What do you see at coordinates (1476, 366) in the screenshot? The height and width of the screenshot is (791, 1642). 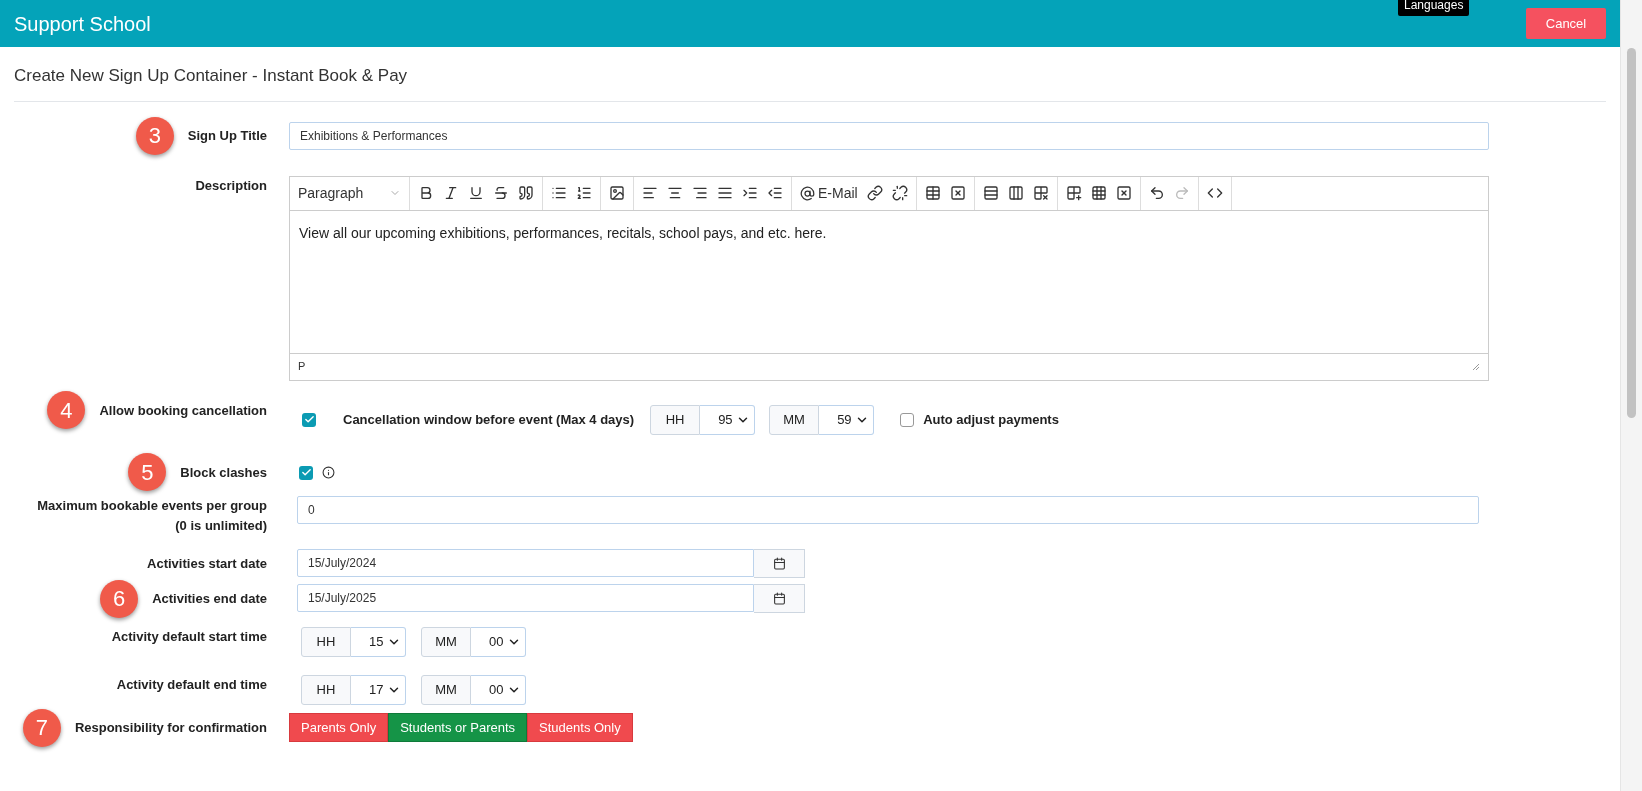 I see `resize-handle-icon` at bounding box center [1476, 366].